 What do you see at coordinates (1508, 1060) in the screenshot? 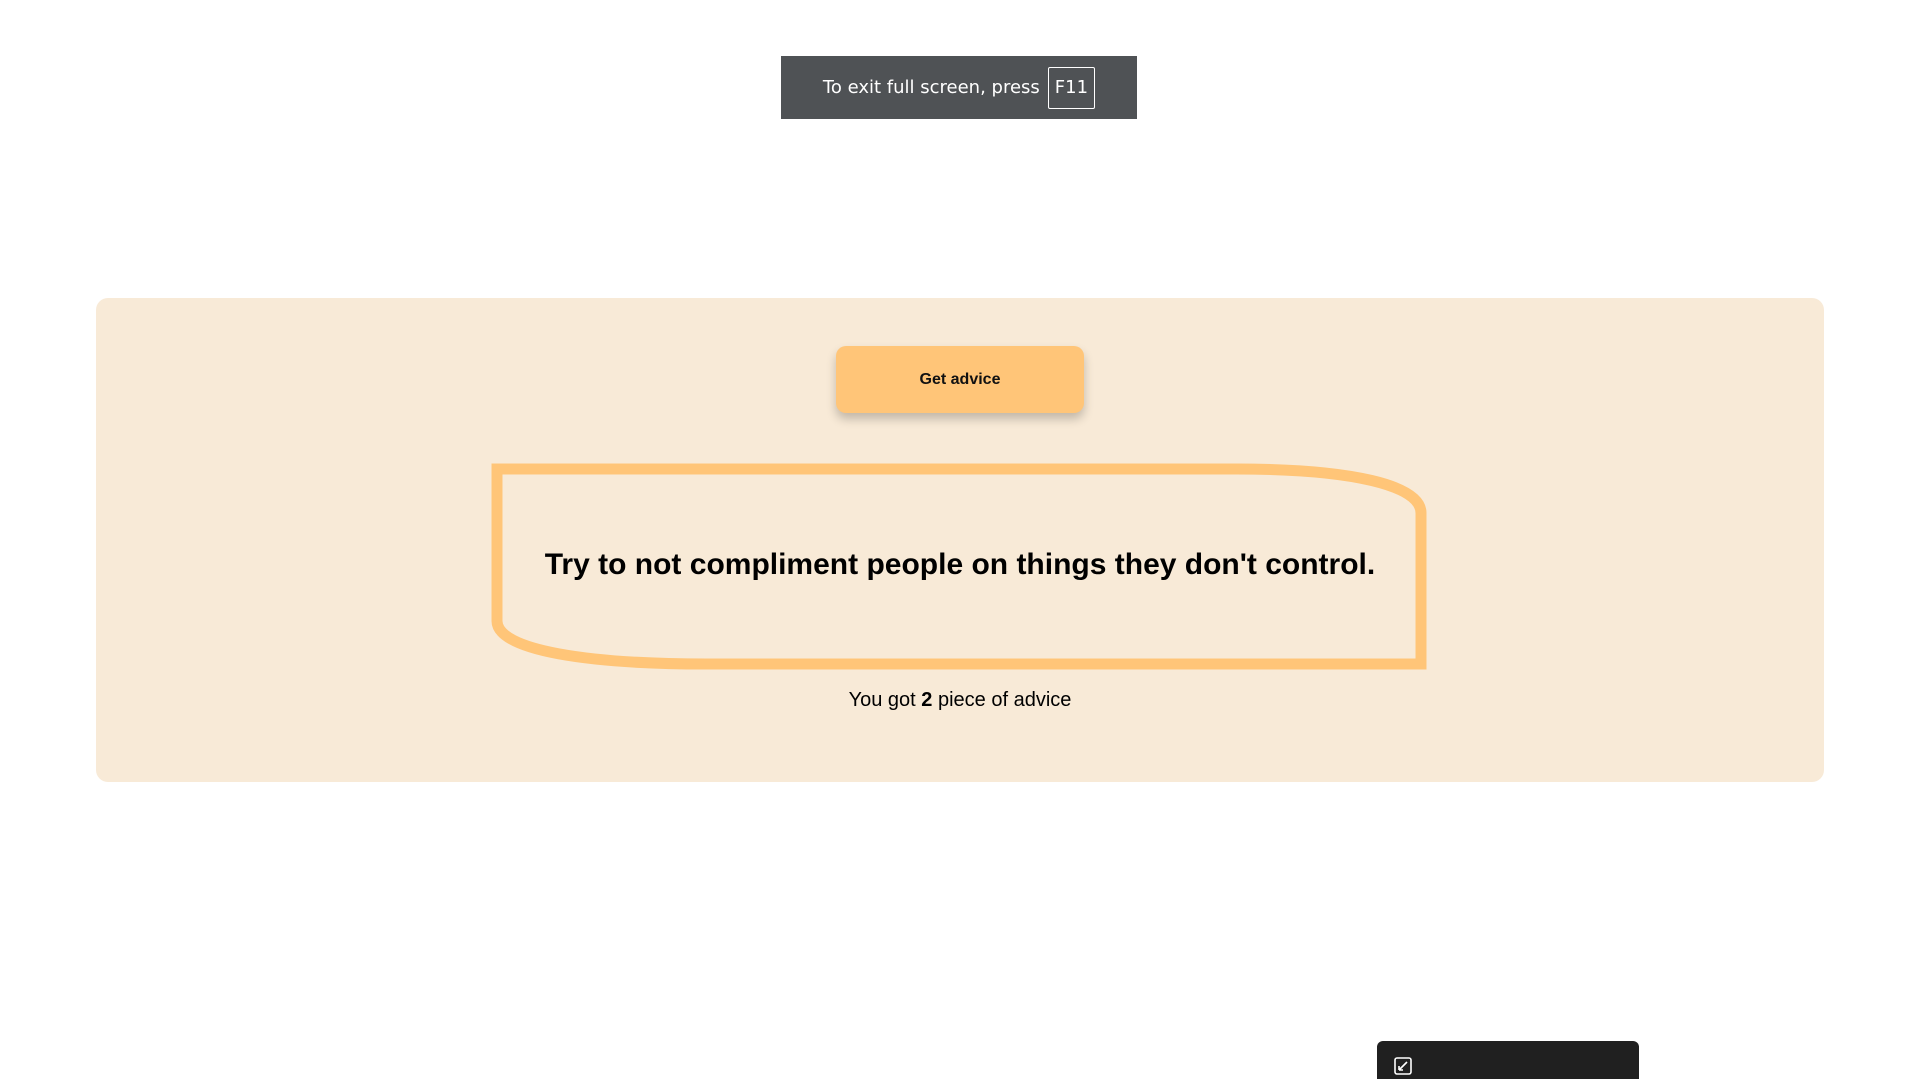
I see `floating-toolbar` at bounding box center [1508, 1060].